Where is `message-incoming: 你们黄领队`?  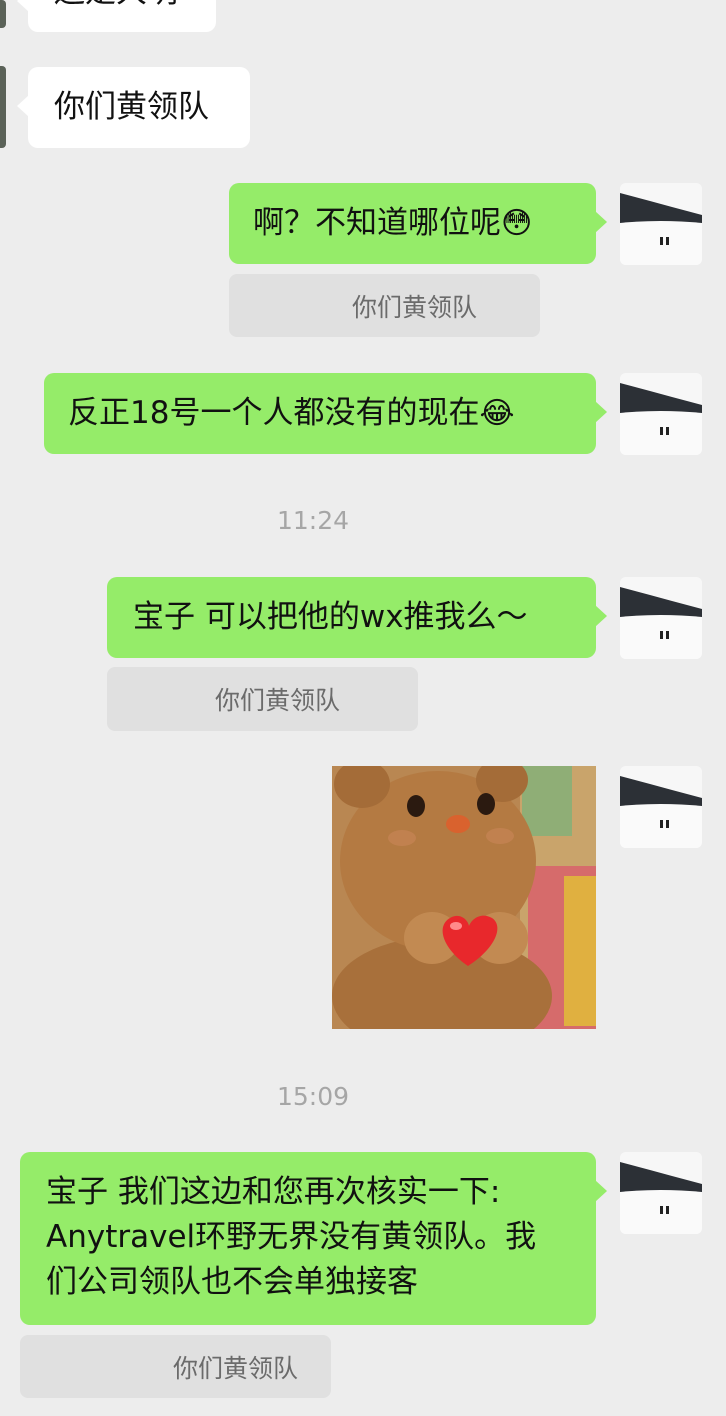
message-incoming: 你们黄领队 is located at coordinates (133, 107).